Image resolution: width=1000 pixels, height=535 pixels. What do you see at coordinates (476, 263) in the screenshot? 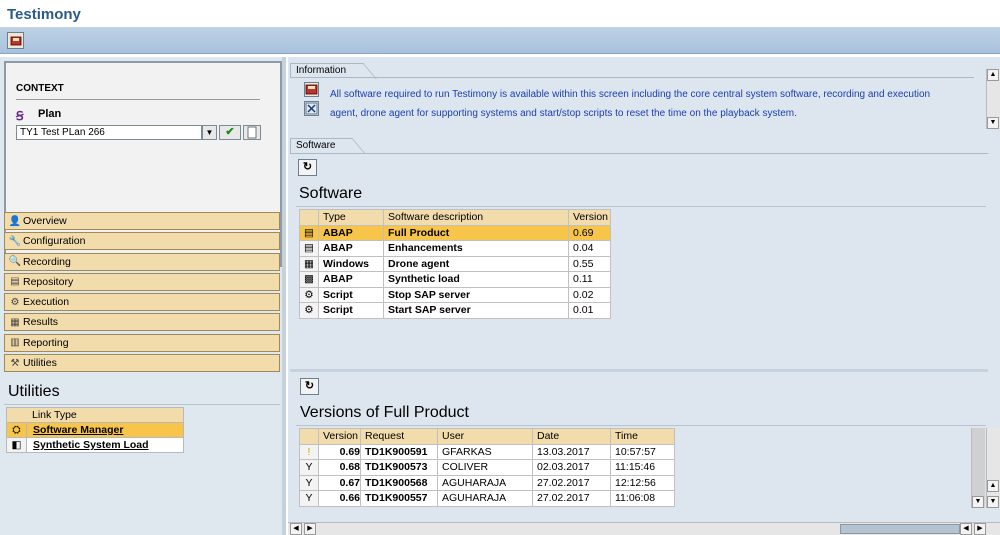
I see `cell-desc: Drone agent` at bounding box center [476, 263].